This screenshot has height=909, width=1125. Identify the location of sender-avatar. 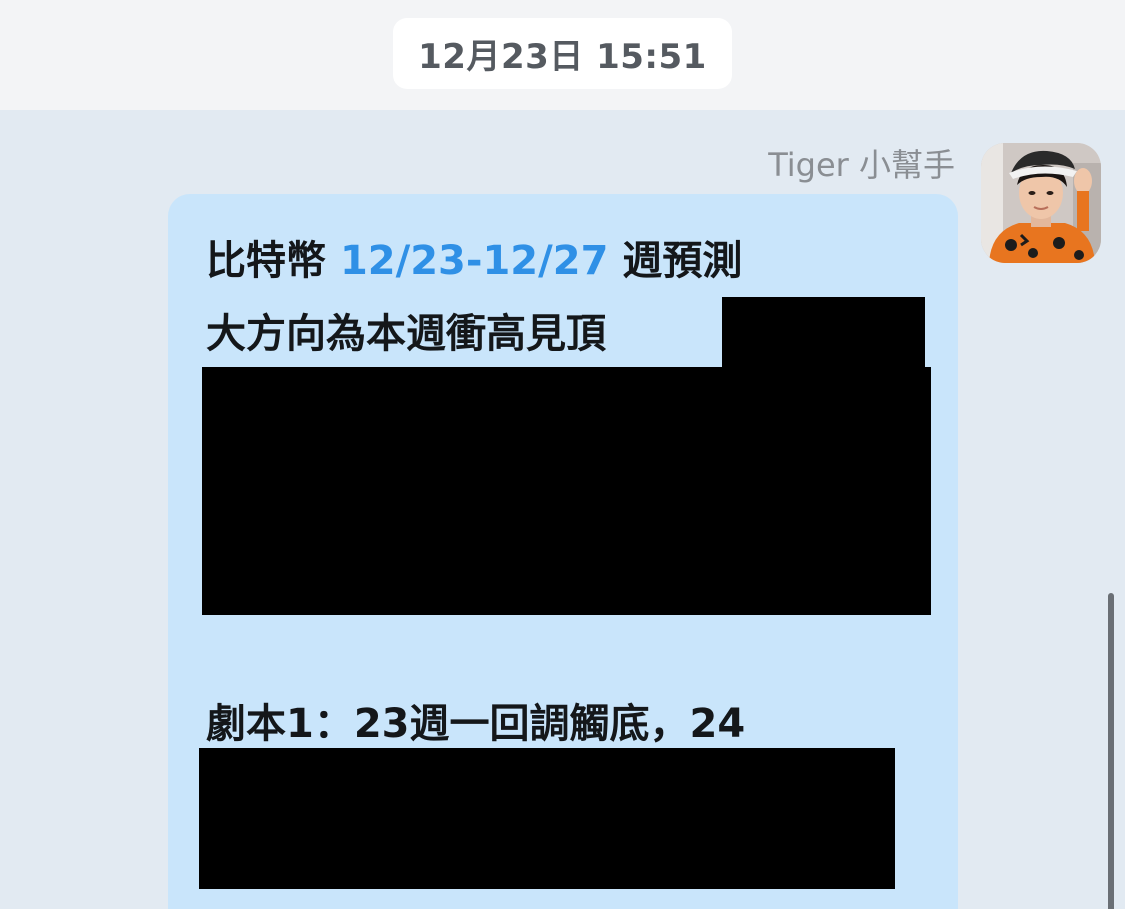
(1041, 203).